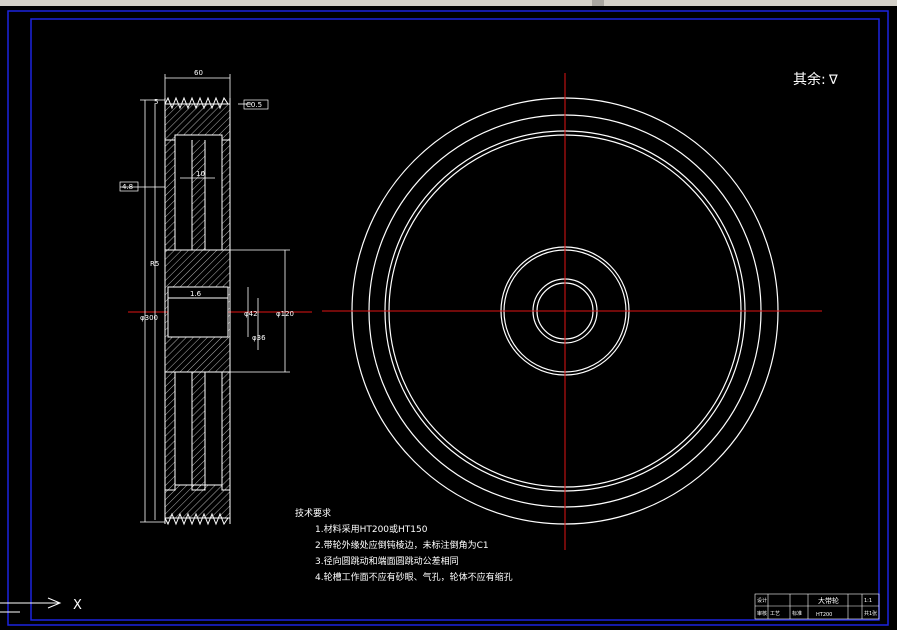 The width and height of the screenshot is (897, 630). Describe the element at coordinates (870, 613) in the screenshot. I see `tb-sheet: 共1张` at that location.